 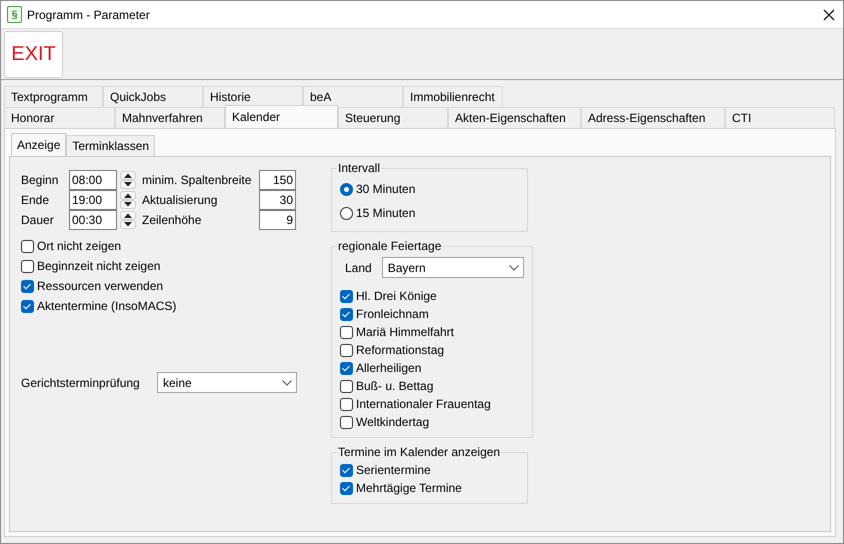 What do you see at coordinates (93, 220) in the screenshot?
I see `time-field: 00:30` at bounding box center [93, 220].